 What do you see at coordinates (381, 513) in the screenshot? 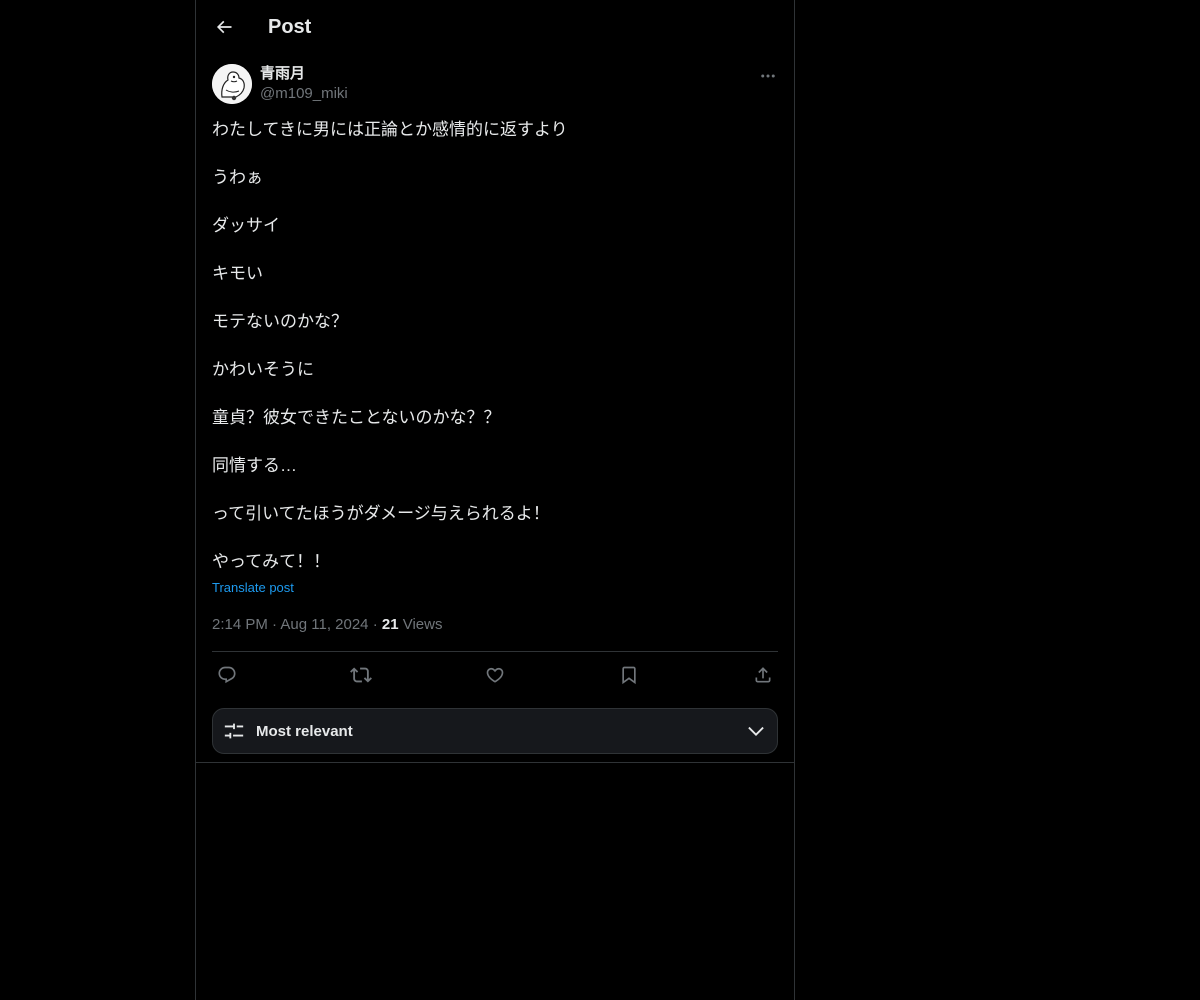
I see `post-text-line: って引いてたほうがダメージ与えられるよ！` at bounding box center [381, 513].